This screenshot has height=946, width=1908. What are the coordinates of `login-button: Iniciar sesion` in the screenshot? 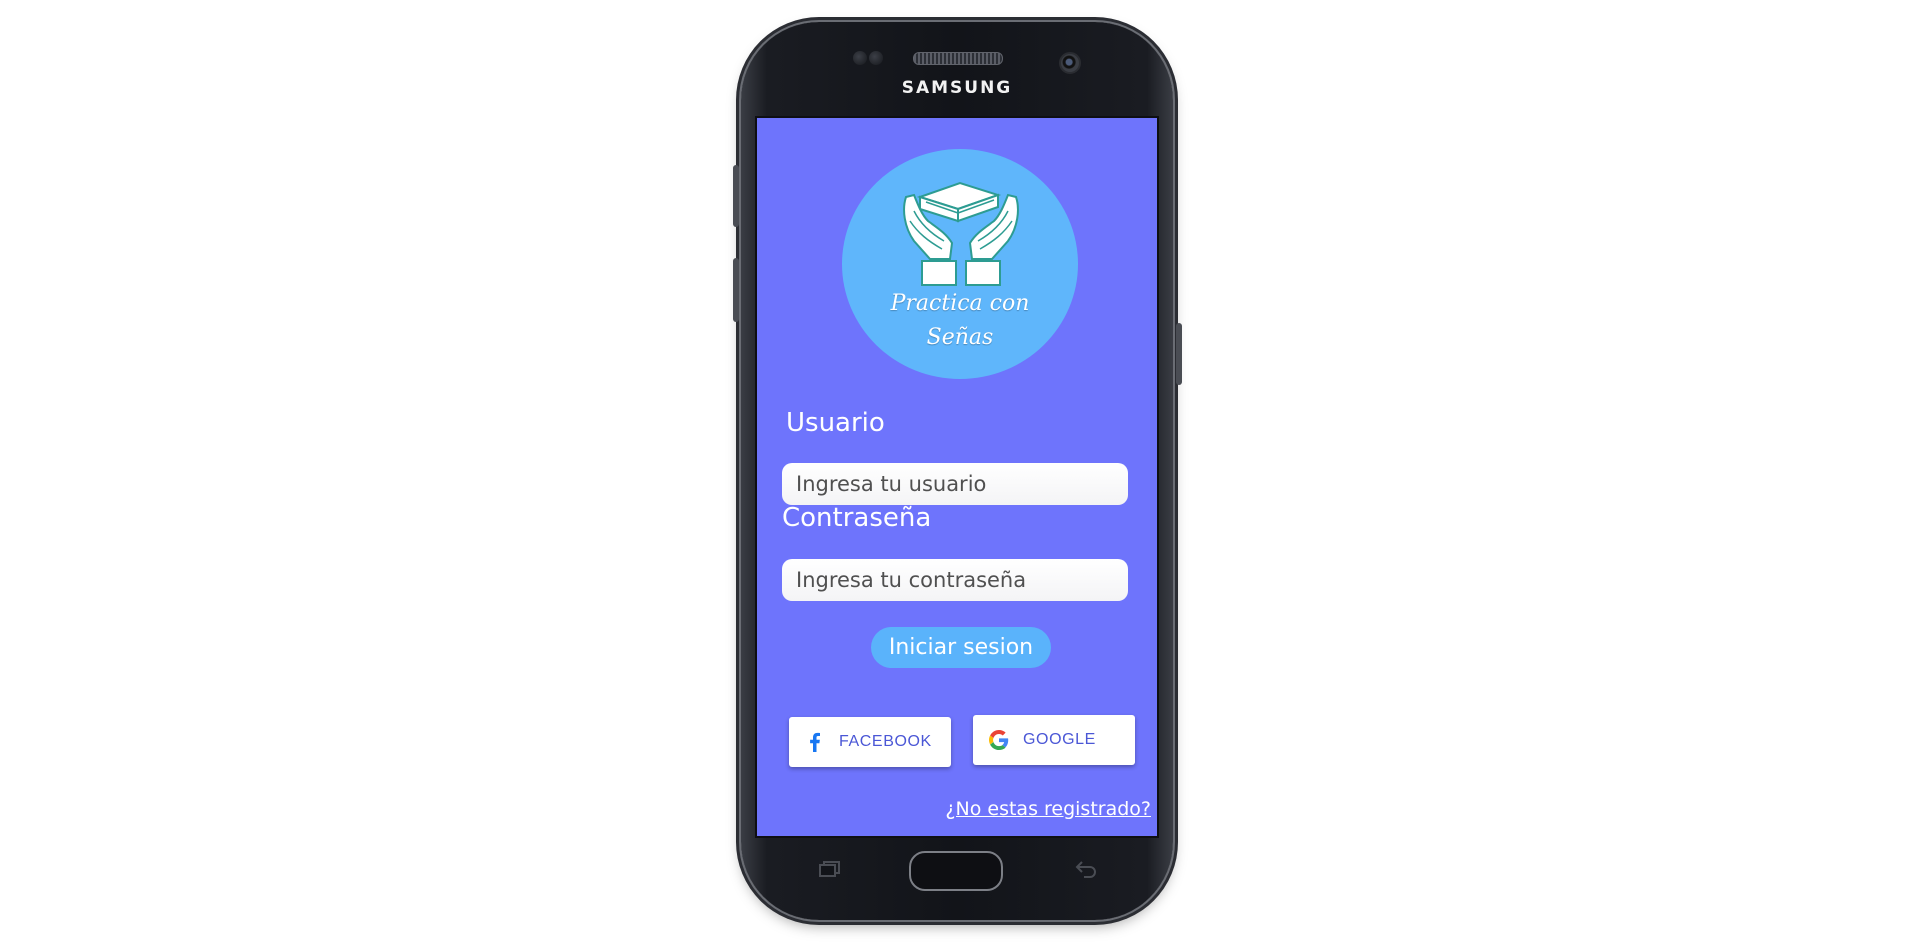 It's located at (961, 647).